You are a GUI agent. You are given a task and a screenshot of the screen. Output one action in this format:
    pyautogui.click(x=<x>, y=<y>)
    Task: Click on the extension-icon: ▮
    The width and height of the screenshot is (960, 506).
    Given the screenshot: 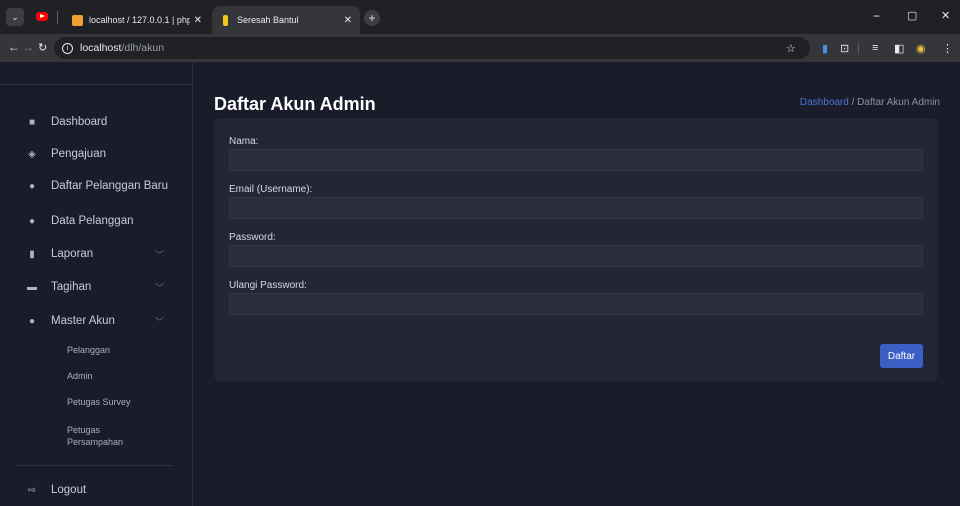 What is the action you would take?
    pyautogui.click(x=825, y=48)
    